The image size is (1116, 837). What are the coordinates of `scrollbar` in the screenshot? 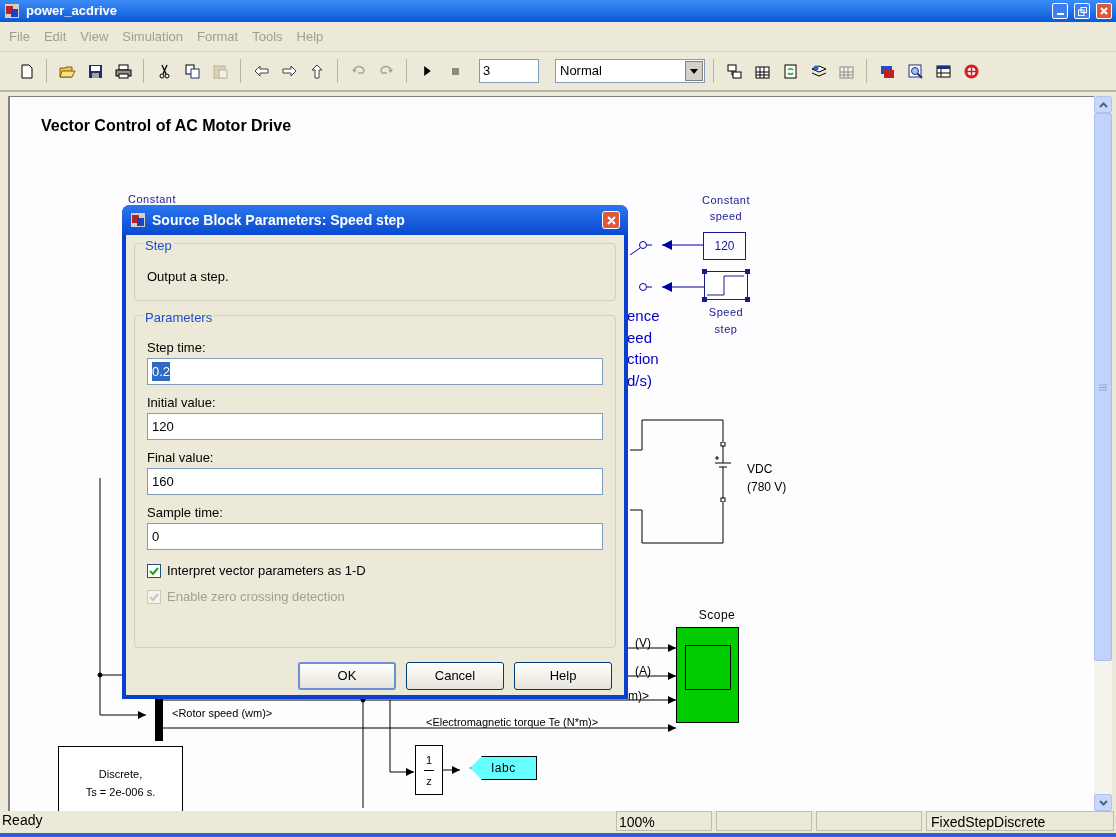 It's located at (1103, 453).